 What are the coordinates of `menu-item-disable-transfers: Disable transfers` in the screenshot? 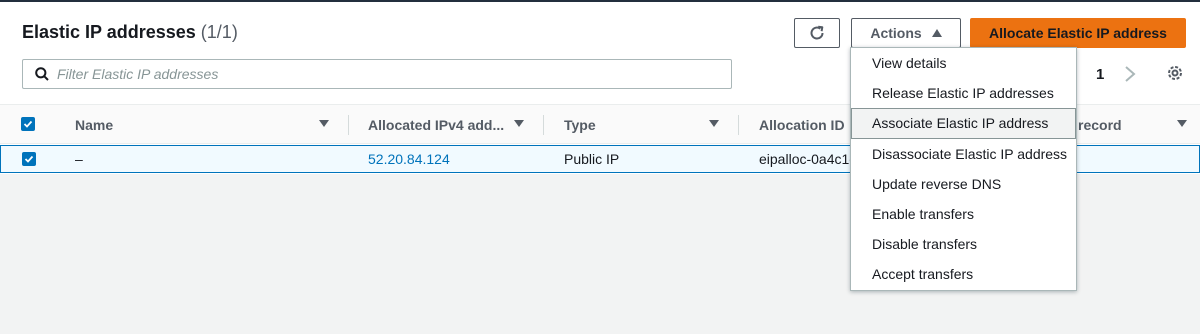 It's located at (963, 244).